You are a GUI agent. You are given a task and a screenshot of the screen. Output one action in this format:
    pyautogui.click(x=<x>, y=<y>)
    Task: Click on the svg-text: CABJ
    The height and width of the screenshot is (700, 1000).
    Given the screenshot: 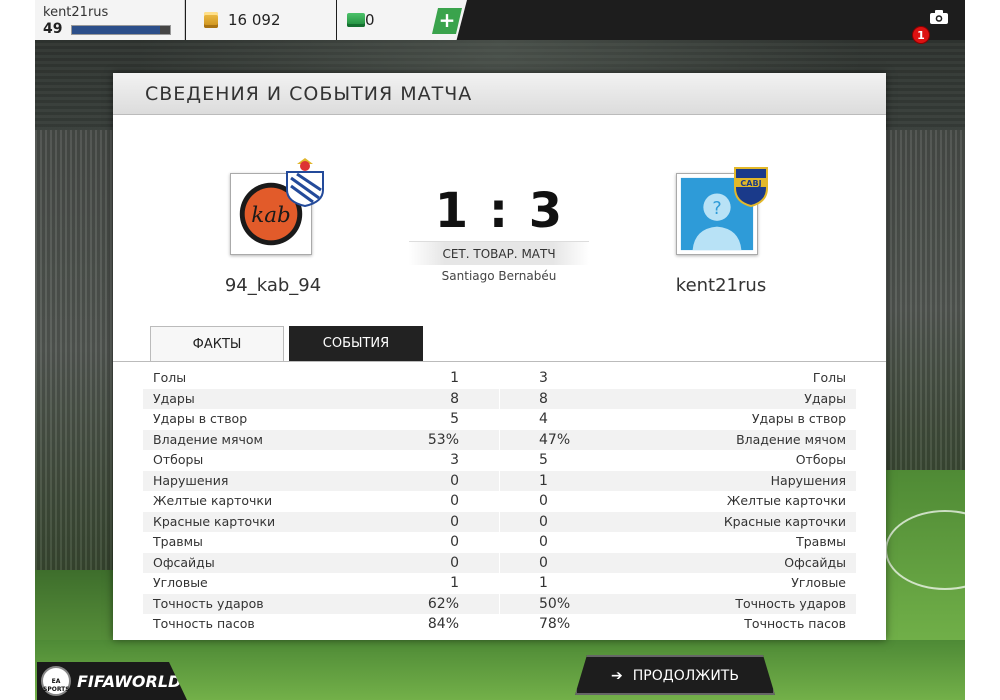 What is the action you would take?
    pyautogui.click(x=750, y=183)
    